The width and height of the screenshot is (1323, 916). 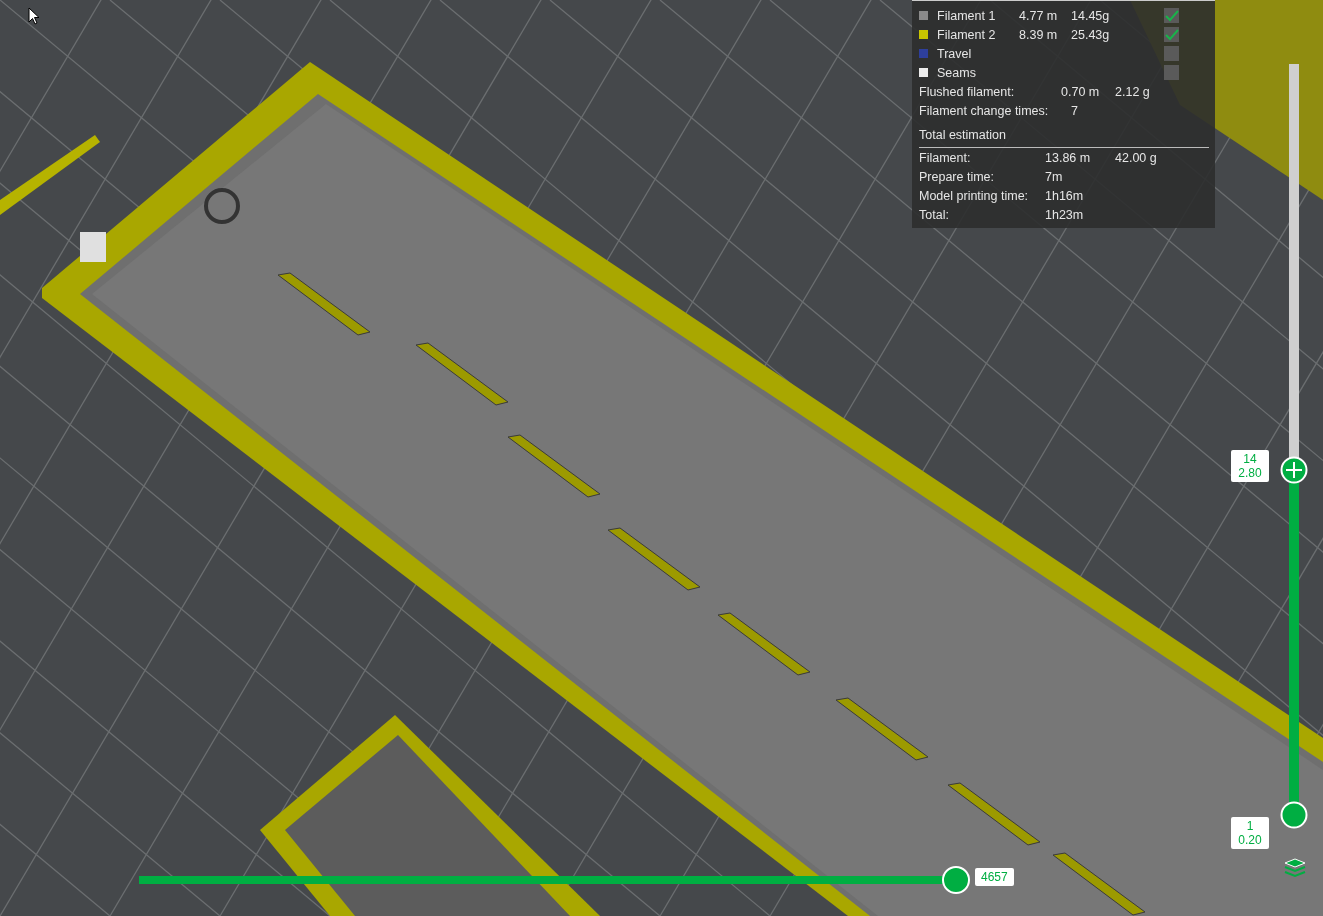 I want to click on change-times-value: 7, so click(x=1074, y=110).